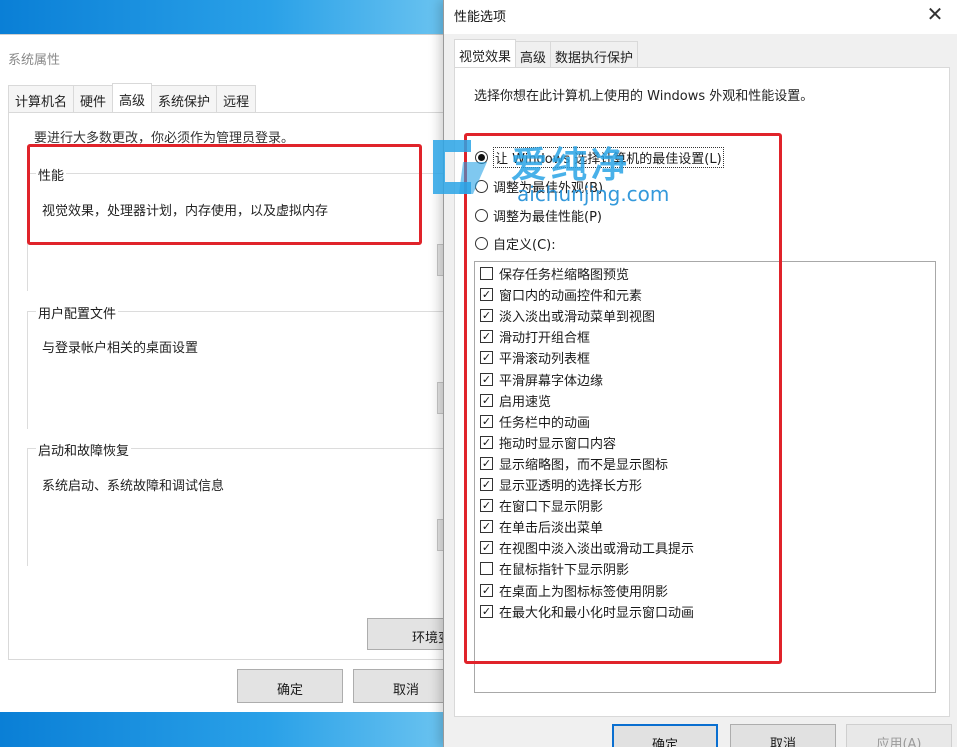  Describe the element at coordinates (700, 17) in the screenshot. I see `performance-options-titlebar: 性能选项 ✕` at that location.